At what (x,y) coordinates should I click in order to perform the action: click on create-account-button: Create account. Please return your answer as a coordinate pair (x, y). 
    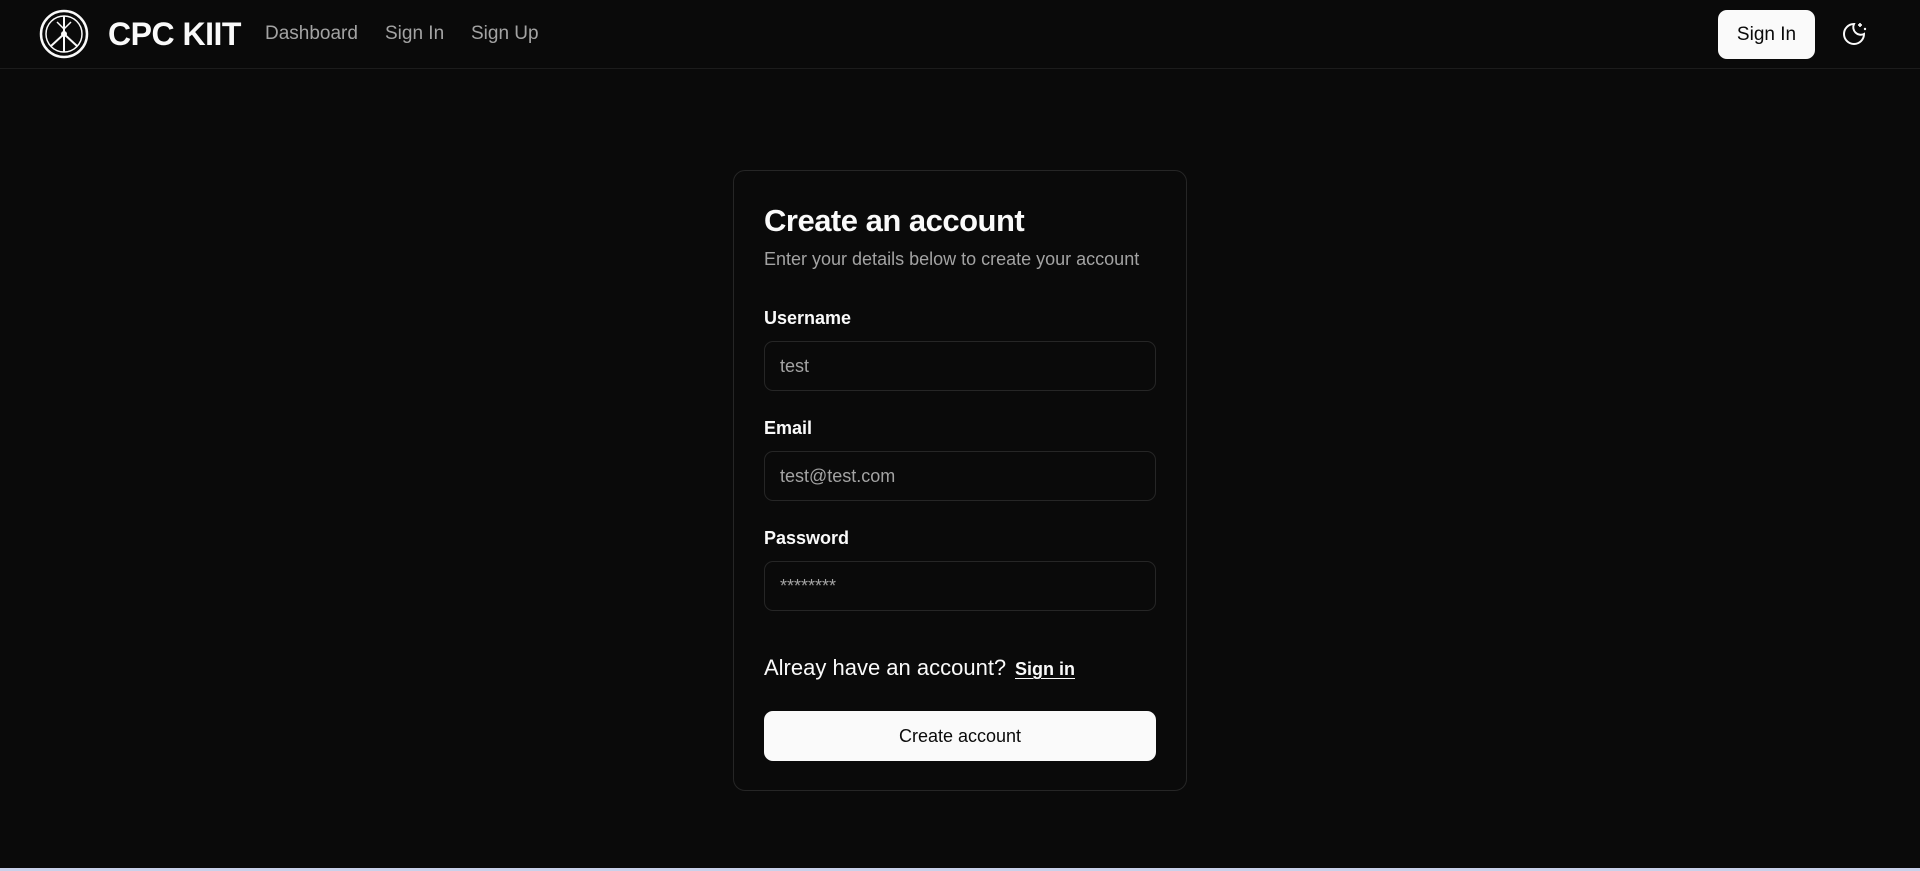
    Looking at the image, I should click on (960, 736).